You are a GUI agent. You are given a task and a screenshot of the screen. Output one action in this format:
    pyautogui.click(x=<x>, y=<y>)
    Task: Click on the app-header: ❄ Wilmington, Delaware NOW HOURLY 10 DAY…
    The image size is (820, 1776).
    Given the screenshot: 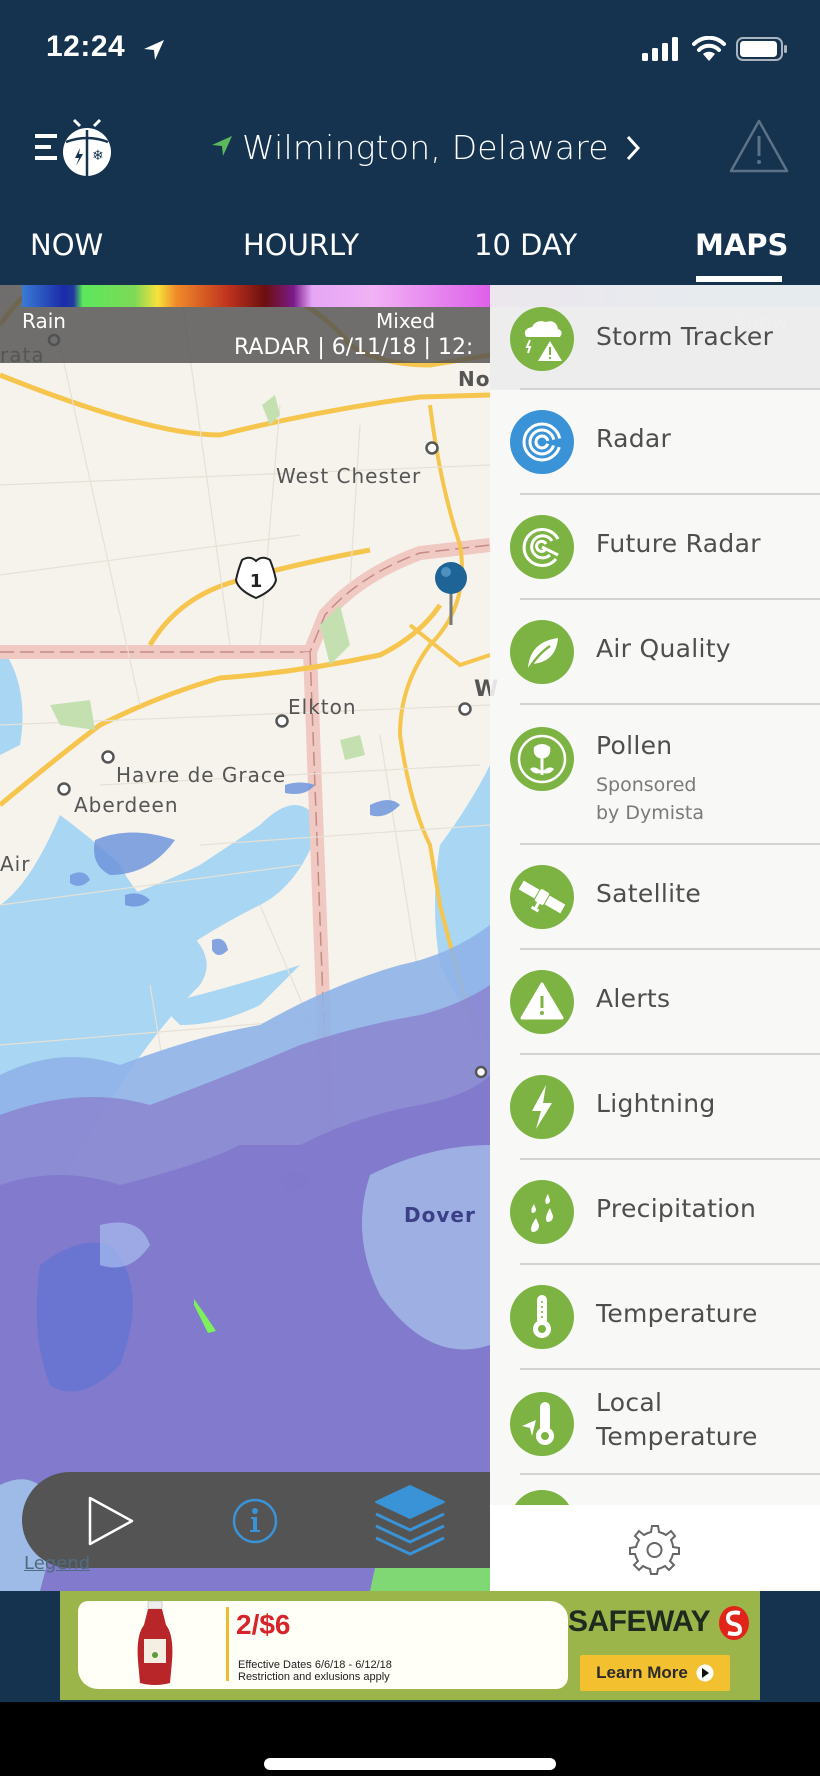 What is the action you would take?
    pyautogui.click(x=410, y=192)
    